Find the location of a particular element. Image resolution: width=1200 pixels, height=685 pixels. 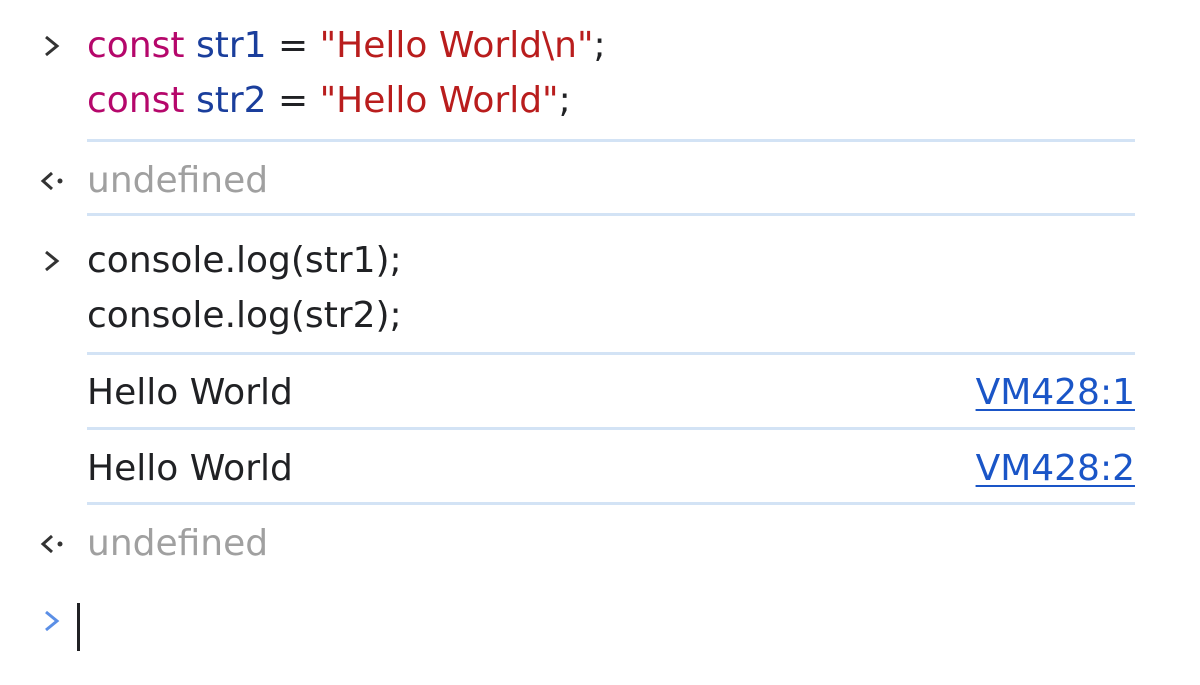

active-prompt-icon is located at coordinates (52, 621).